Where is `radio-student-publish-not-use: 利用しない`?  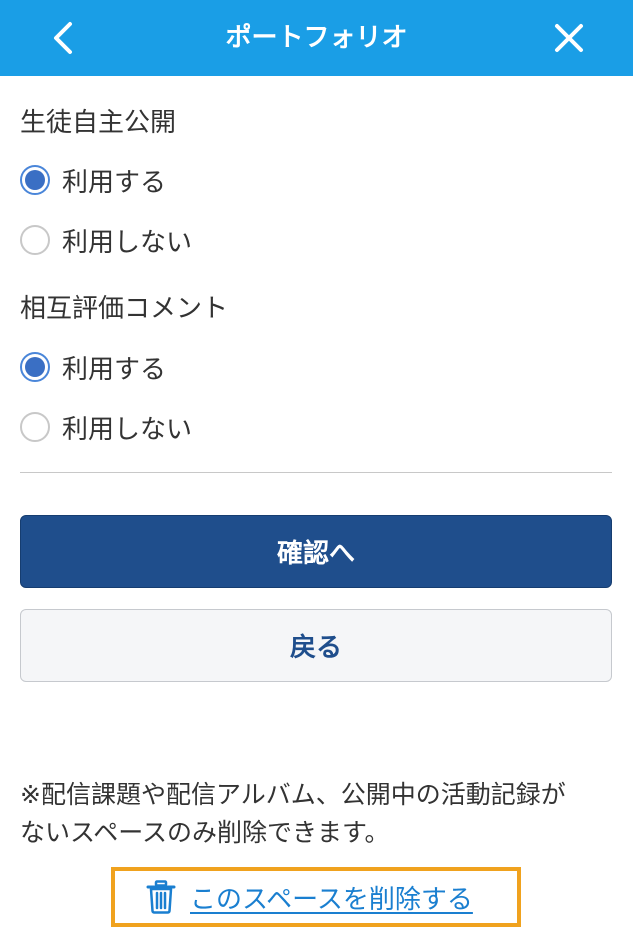 radio-student-publish-not-use: 利用しない is located at coordinates (106, 240).